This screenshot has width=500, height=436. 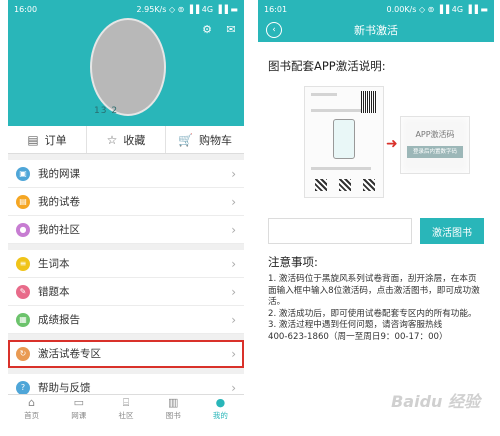 What do you see at coordinates (79, 415) in the screenshot?
I see `nav-label: 网课` at bounding box center [79, 415].